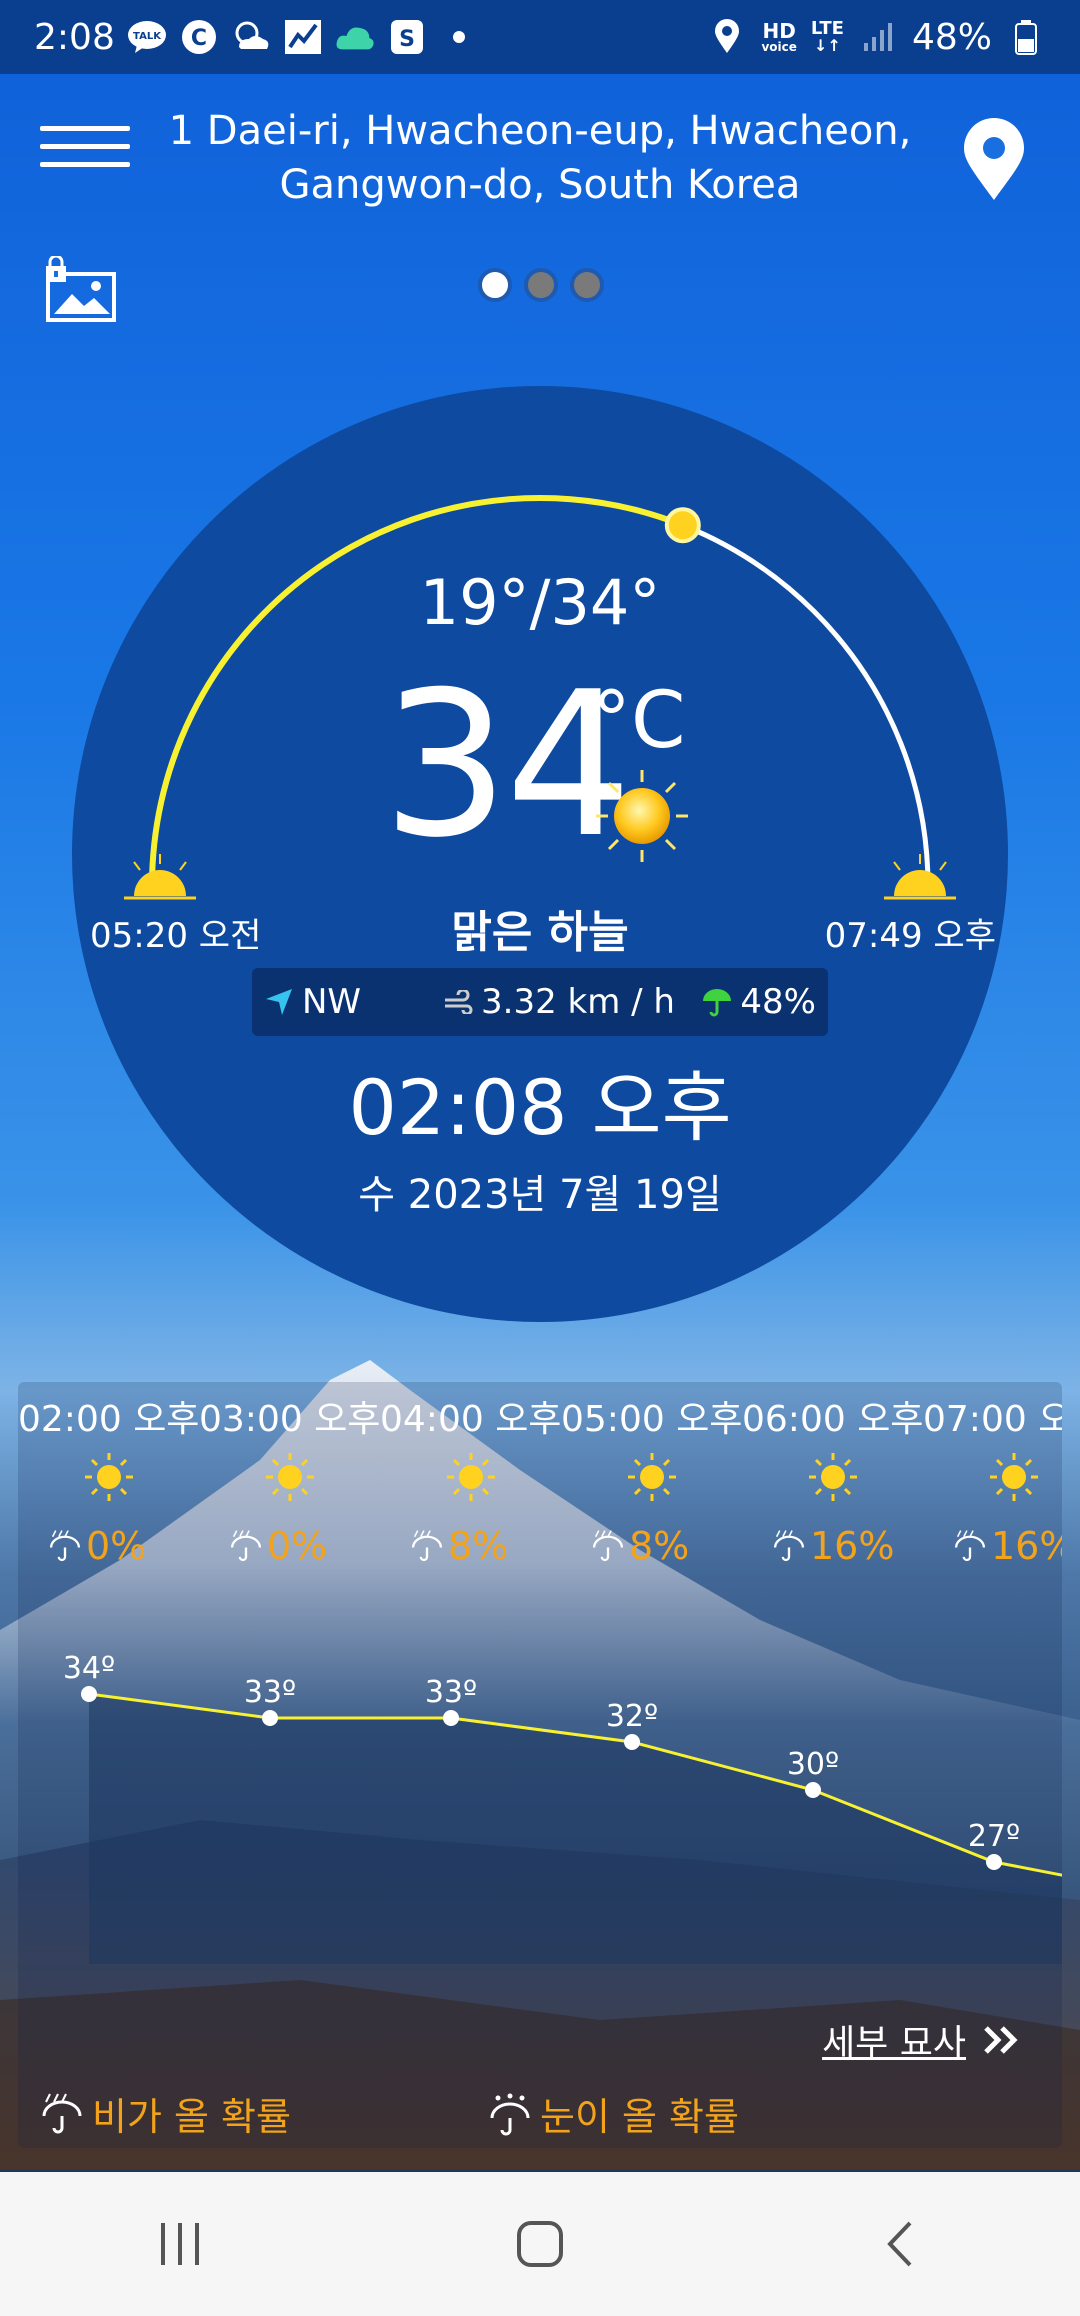  I want to click on talk-label: TALK, so click(147, 36).